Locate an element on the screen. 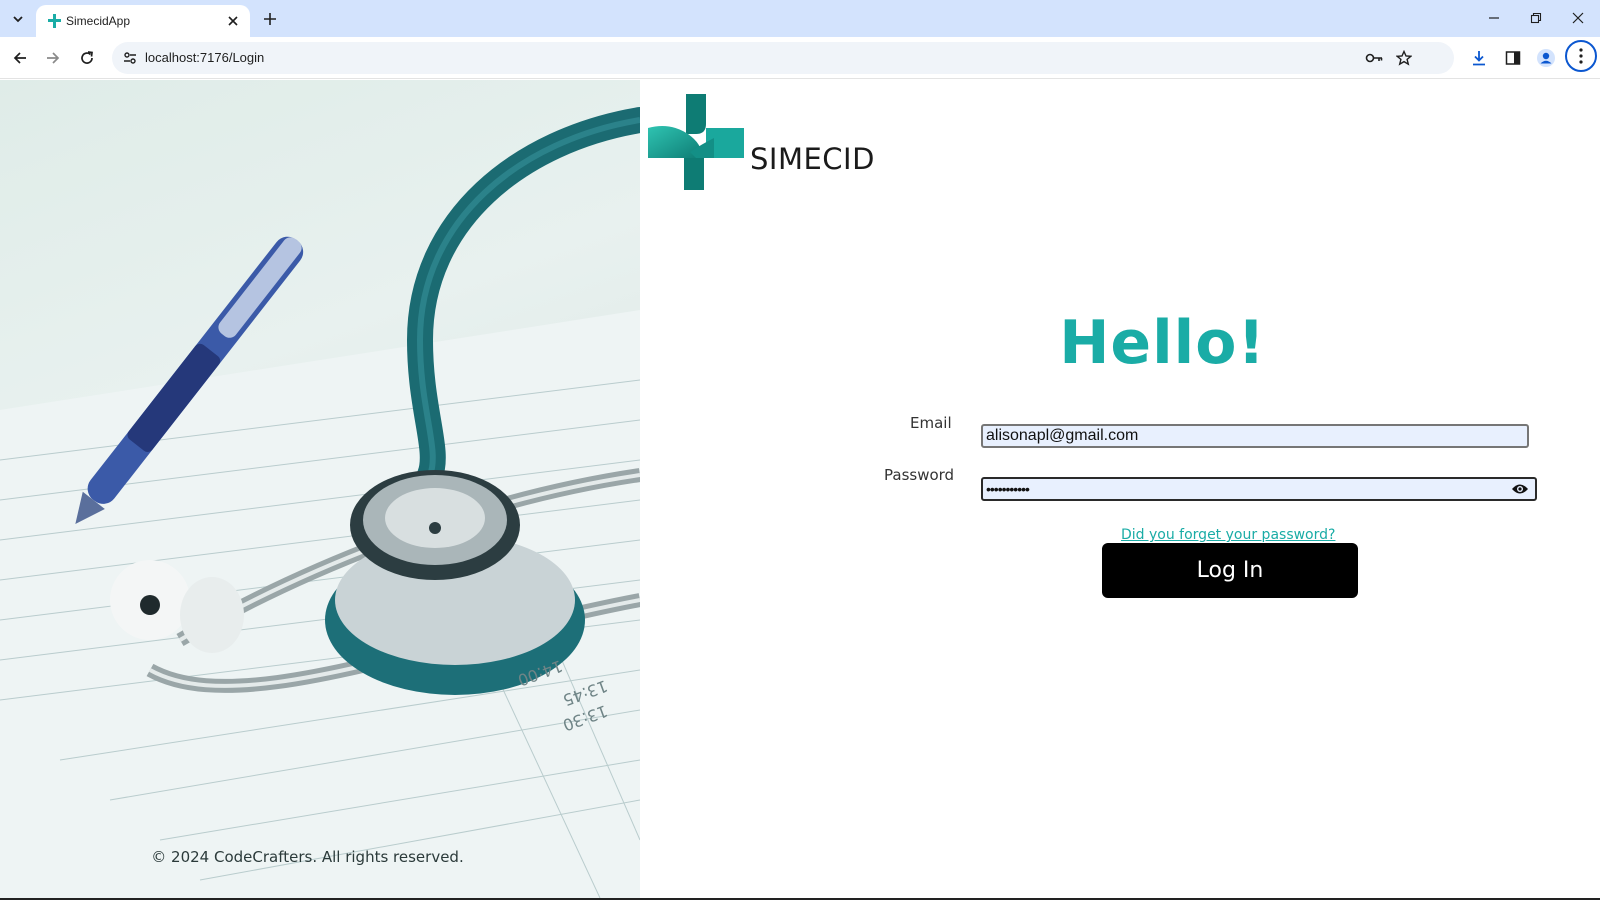 This screenshot has width=1600, height=900. tab-list-icon is located at coordinates (18, 19).